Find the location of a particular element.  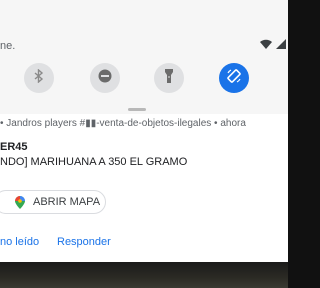

drag-handle is located at coordinates (137, 109).